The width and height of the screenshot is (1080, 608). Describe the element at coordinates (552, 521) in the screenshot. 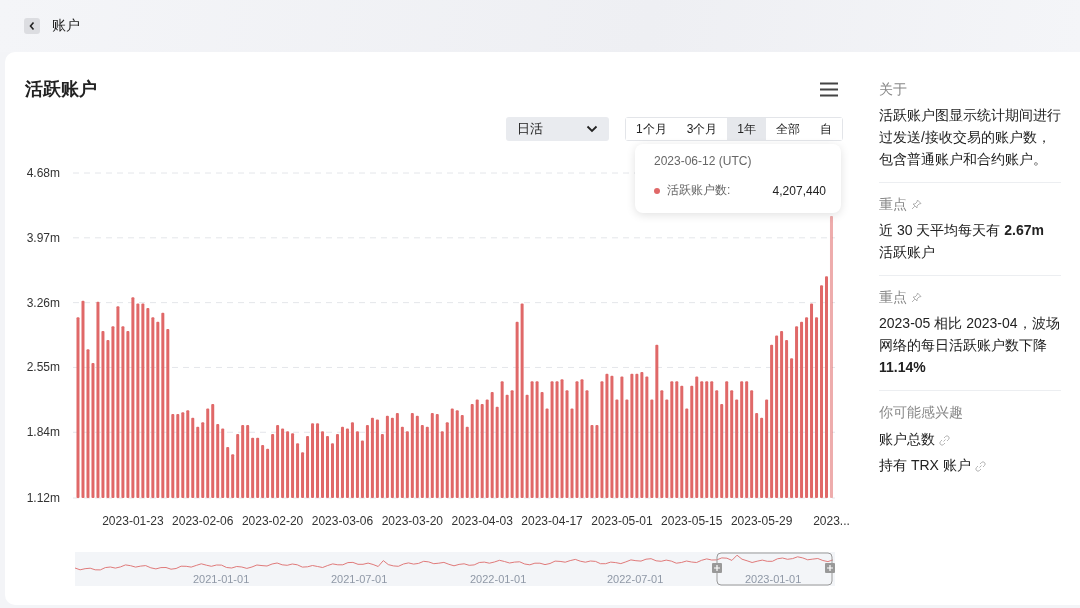

I see `x-axis-label: 2023-04-17` at that location.